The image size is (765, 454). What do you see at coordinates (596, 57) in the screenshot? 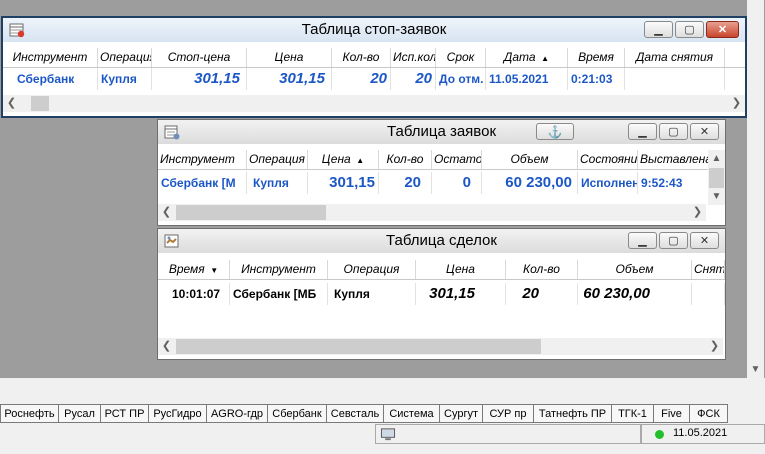
I see `col-header-time: Время` at bounding box center [596, 57].